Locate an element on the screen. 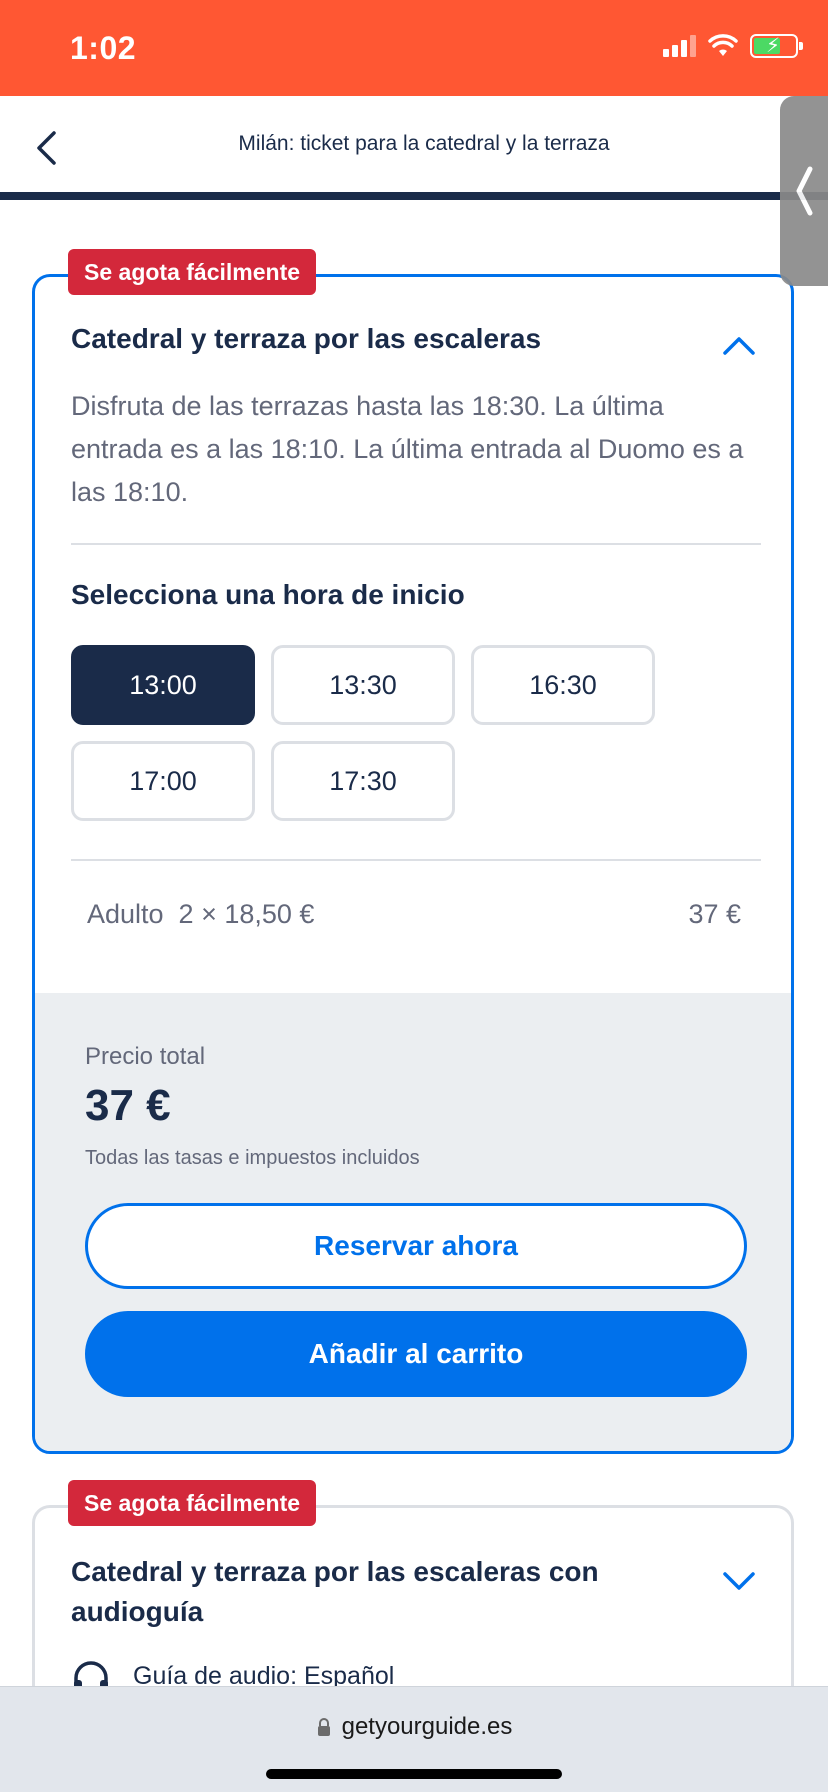 This screenshot has height=1792, width=828. status-icons: ⚡ is located at coordinates (733, 46).